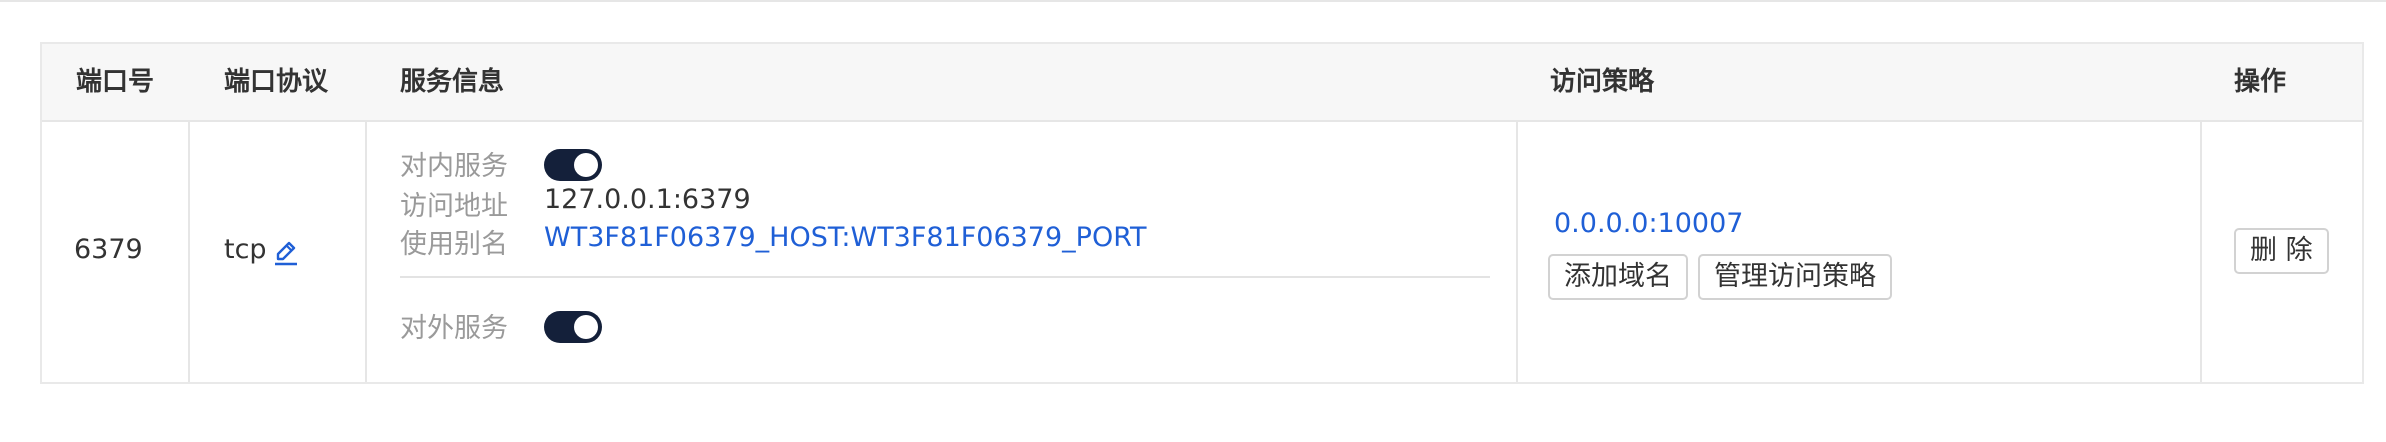 Image resolution: width=2386 pixels, height=442 pixels. I want to click on protocol-value: tcp, so click(245, 249).